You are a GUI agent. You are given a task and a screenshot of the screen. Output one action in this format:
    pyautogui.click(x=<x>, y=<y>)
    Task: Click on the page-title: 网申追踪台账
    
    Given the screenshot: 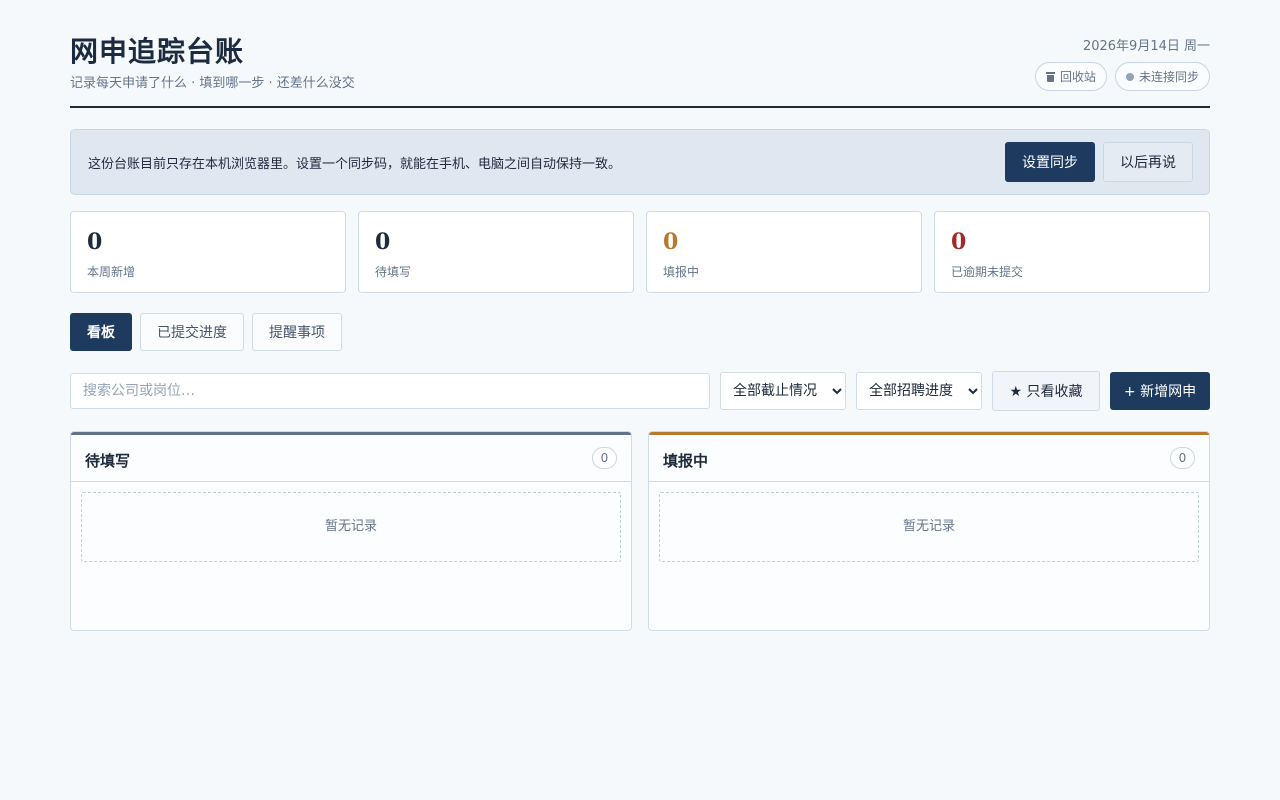 What is the action you would take?
    pyautogui.click(x=157, y=51)
    